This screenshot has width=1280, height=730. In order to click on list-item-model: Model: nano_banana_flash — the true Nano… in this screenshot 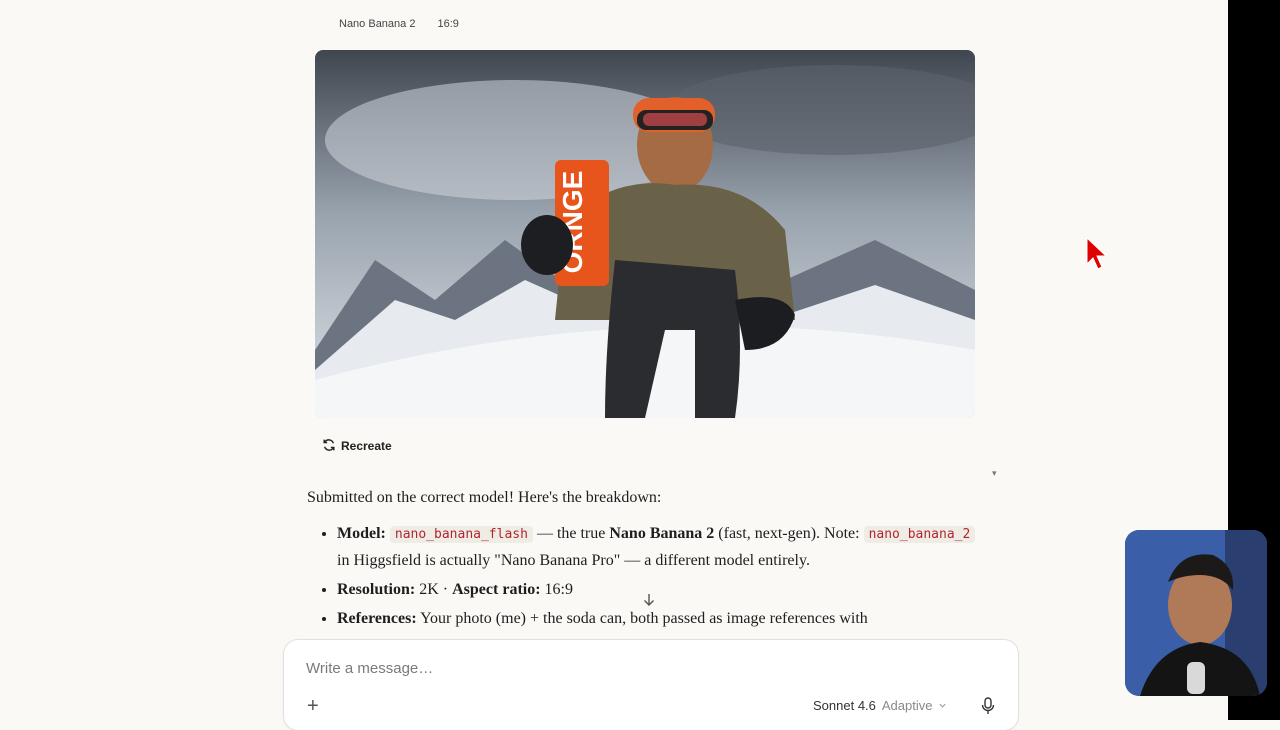, I will do `click(662, 547)`.